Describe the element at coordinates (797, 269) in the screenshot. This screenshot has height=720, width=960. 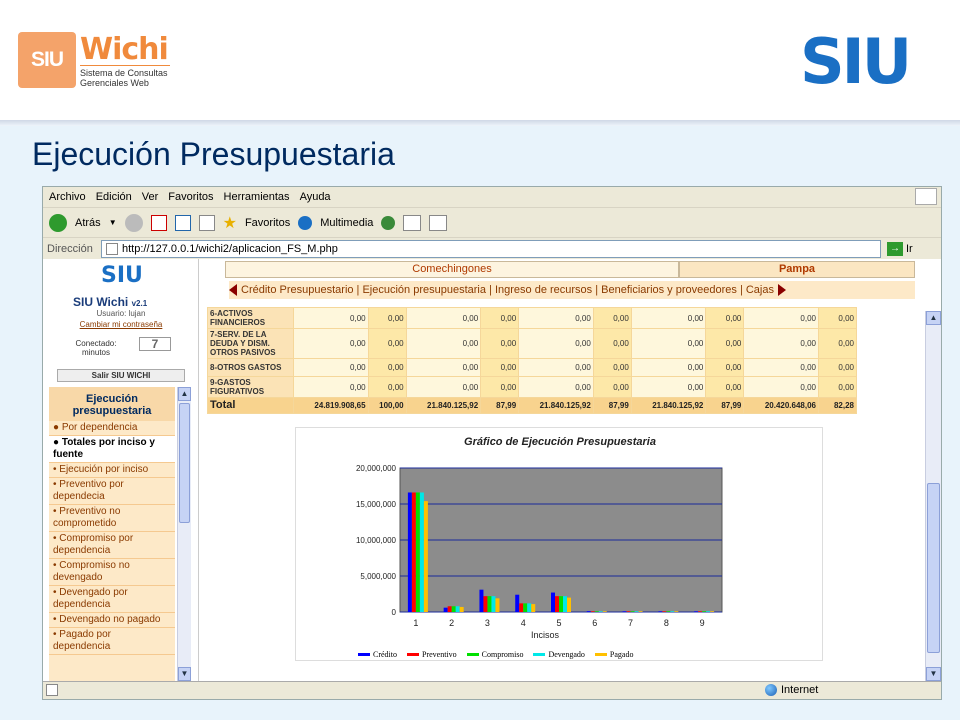
I see `tab-pampa: Pampa` at that location.